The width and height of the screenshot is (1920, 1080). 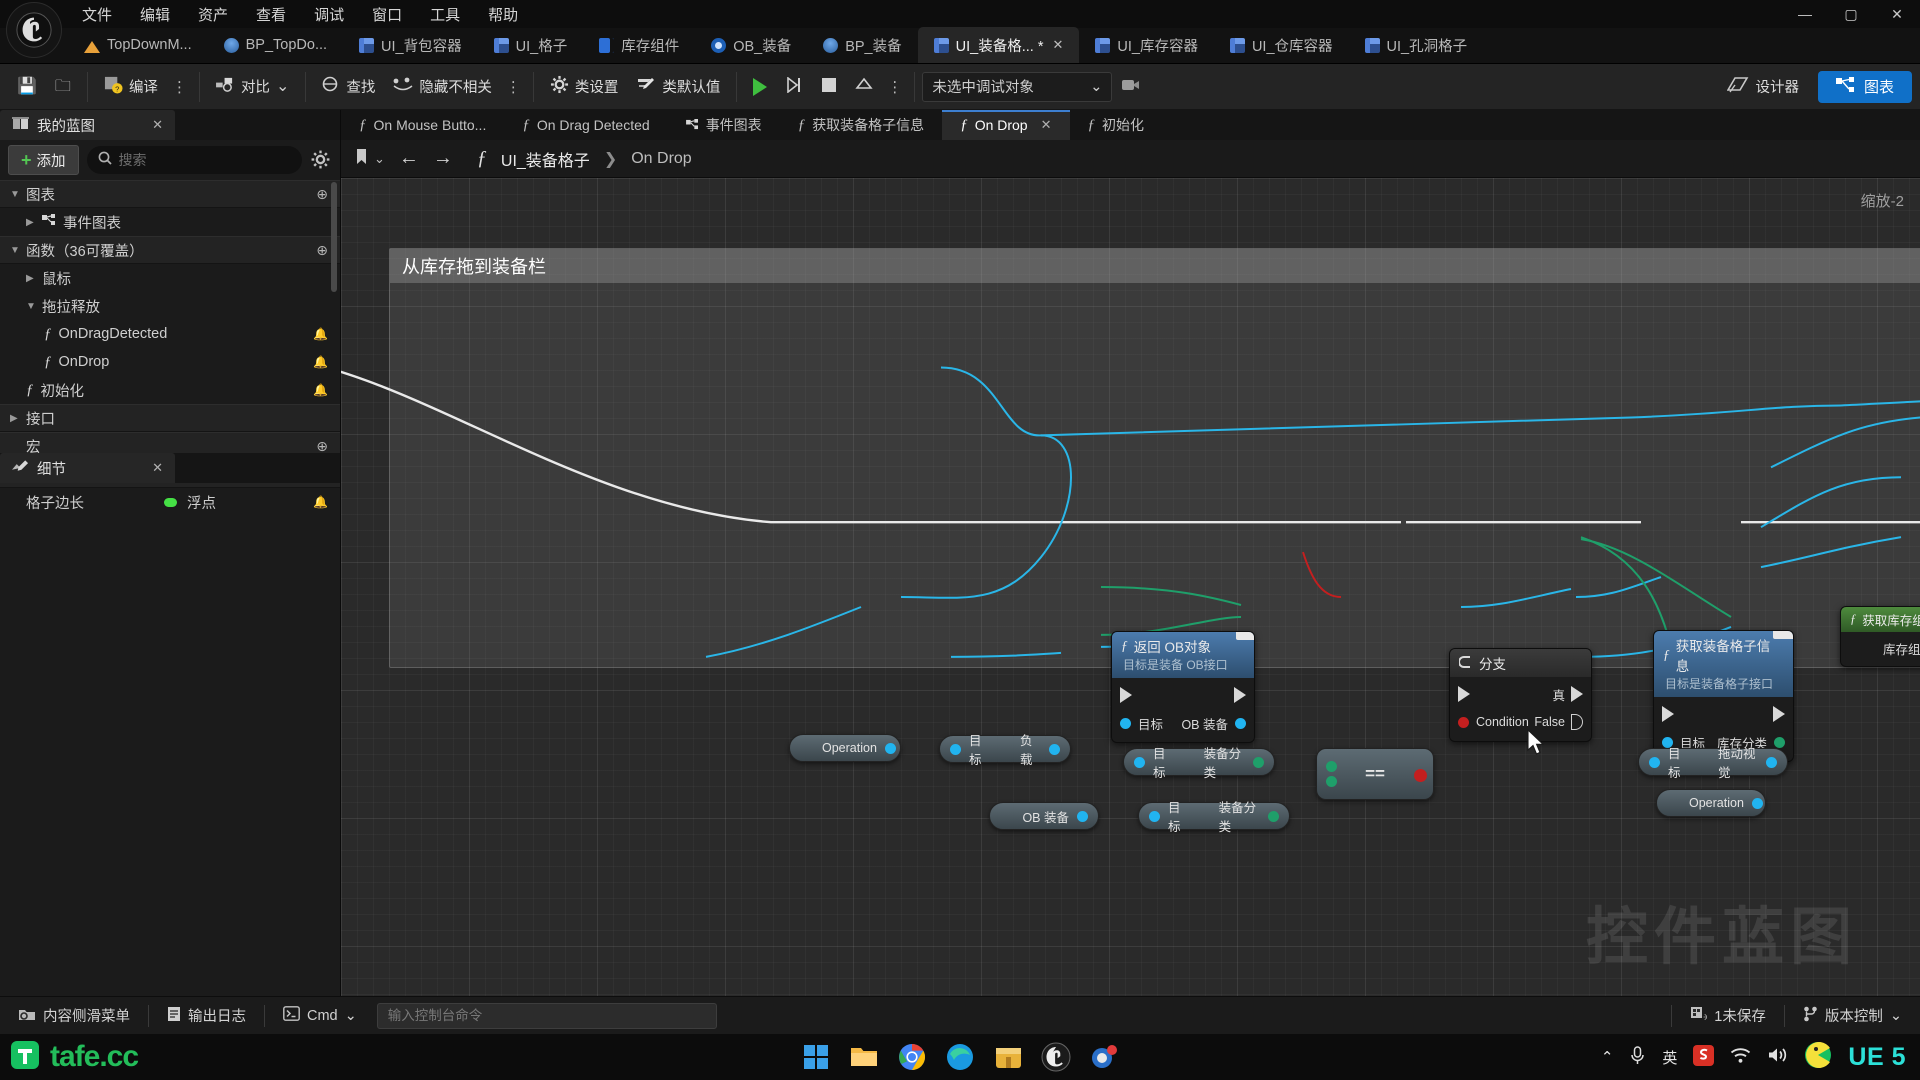 I want to click on node-branch: 分支 真 Condition False, so click(x=1520, y=695).